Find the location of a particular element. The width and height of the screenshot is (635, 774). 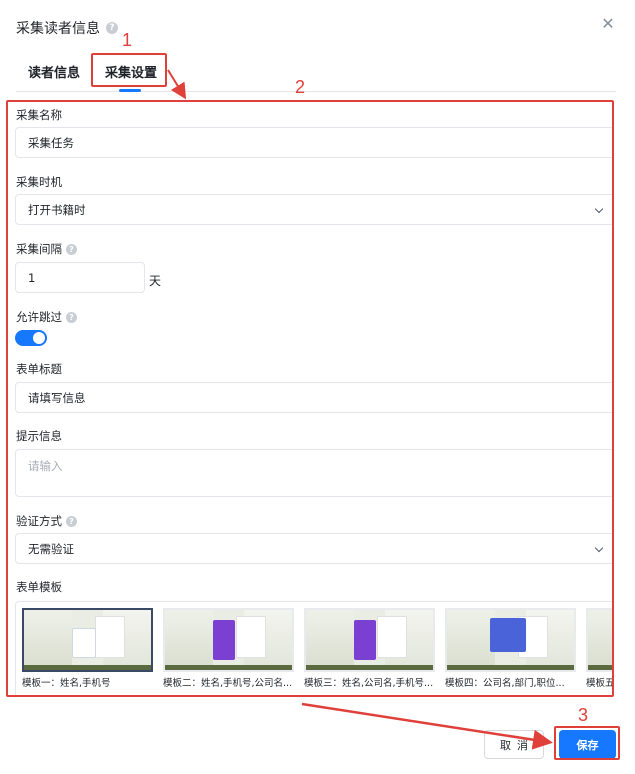

hint-textarea: 请输入 is located at coordinates (314, 473).